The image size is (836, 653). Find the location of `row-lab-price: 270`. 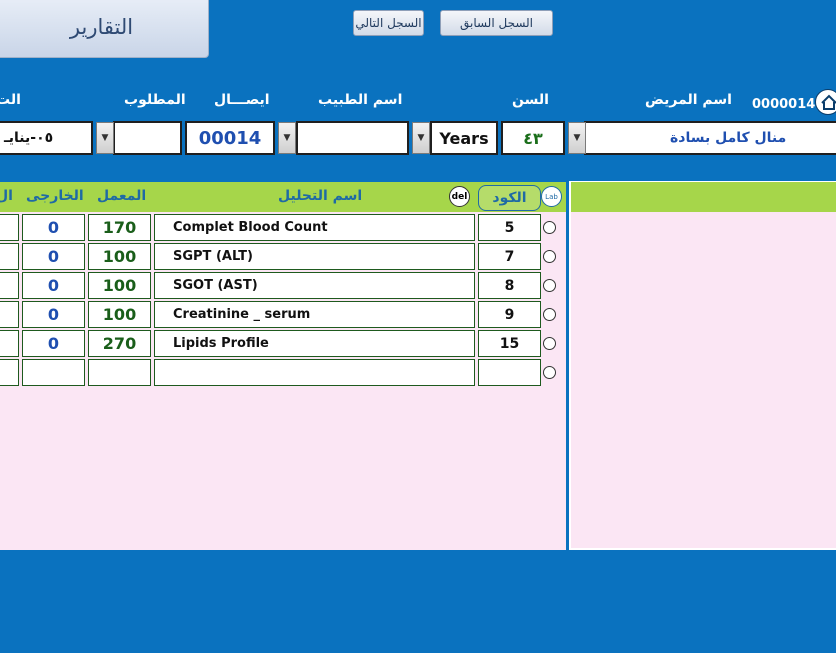

row-lab-price: 270 is located at coordinates (119, 343).